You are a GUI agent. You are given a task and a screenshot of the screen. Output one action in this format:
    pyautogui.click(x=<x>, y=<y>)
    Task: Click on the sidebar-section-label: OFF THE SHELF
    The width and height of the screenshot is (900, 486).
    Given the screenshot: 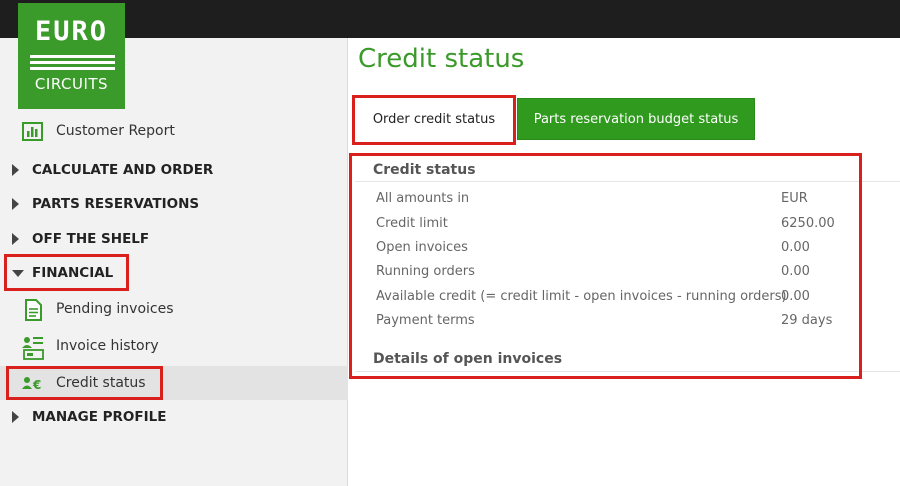 What is the action you would take?
    pyautogui.click(x=91, y=239)
    